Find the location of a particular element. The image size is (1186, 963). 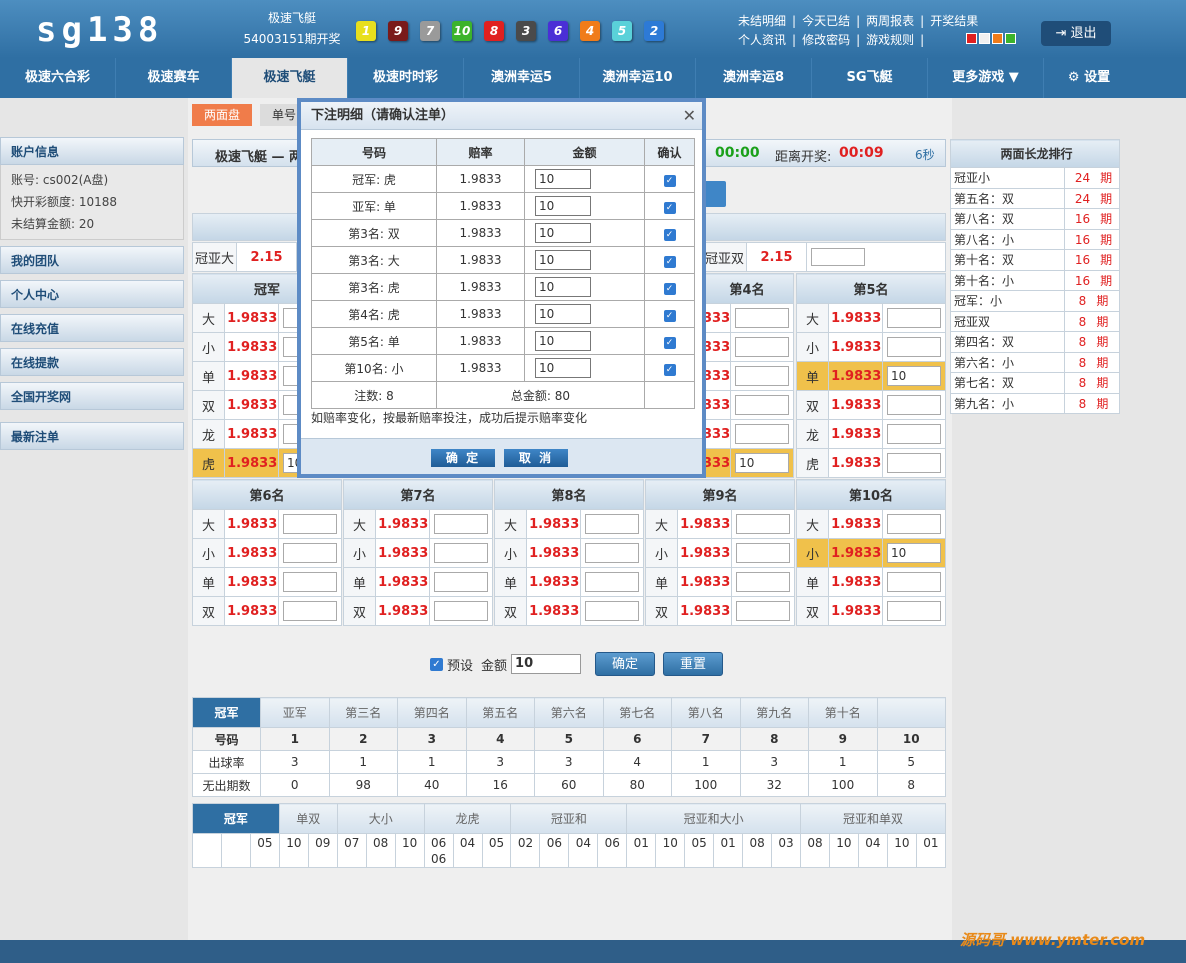

nav-item: SG飞艇 is located at coordinates (870, 78).